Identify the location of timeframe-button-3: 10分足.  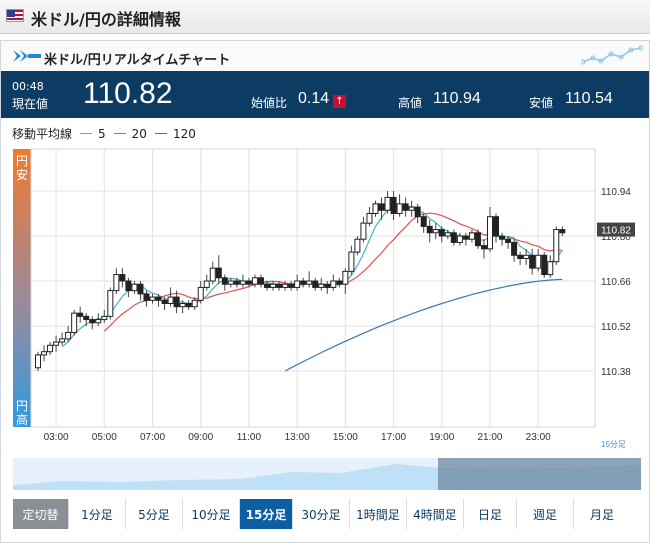
(211, 514).